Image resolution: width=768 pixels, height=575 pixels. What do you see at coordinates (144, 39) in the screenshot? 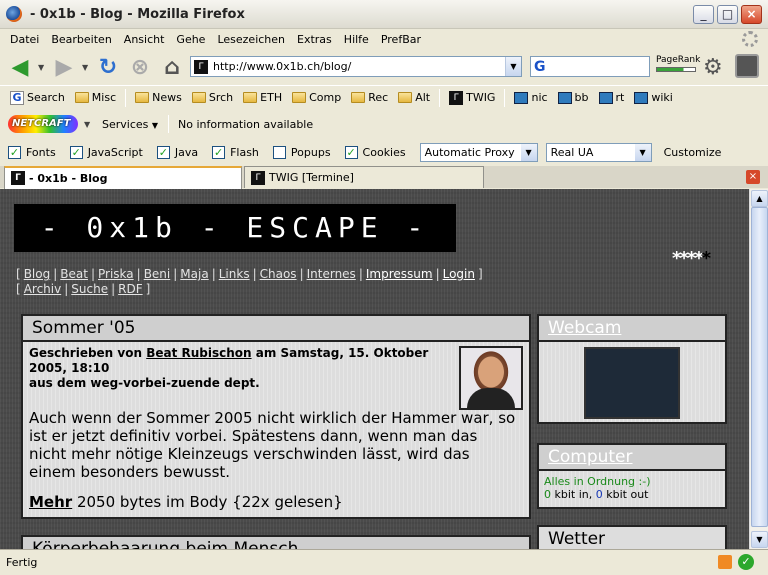
I see `menu-ansicht: Ansicht` at bounding box center [144, 39].